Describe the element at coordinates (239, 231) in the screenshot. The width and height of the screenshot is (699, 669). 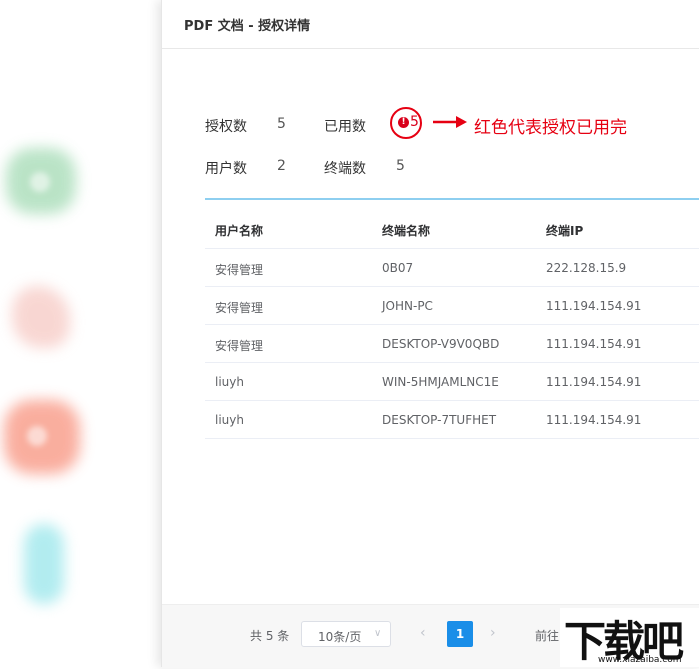
I see `column-header-user-name: 用户名称` at that location.